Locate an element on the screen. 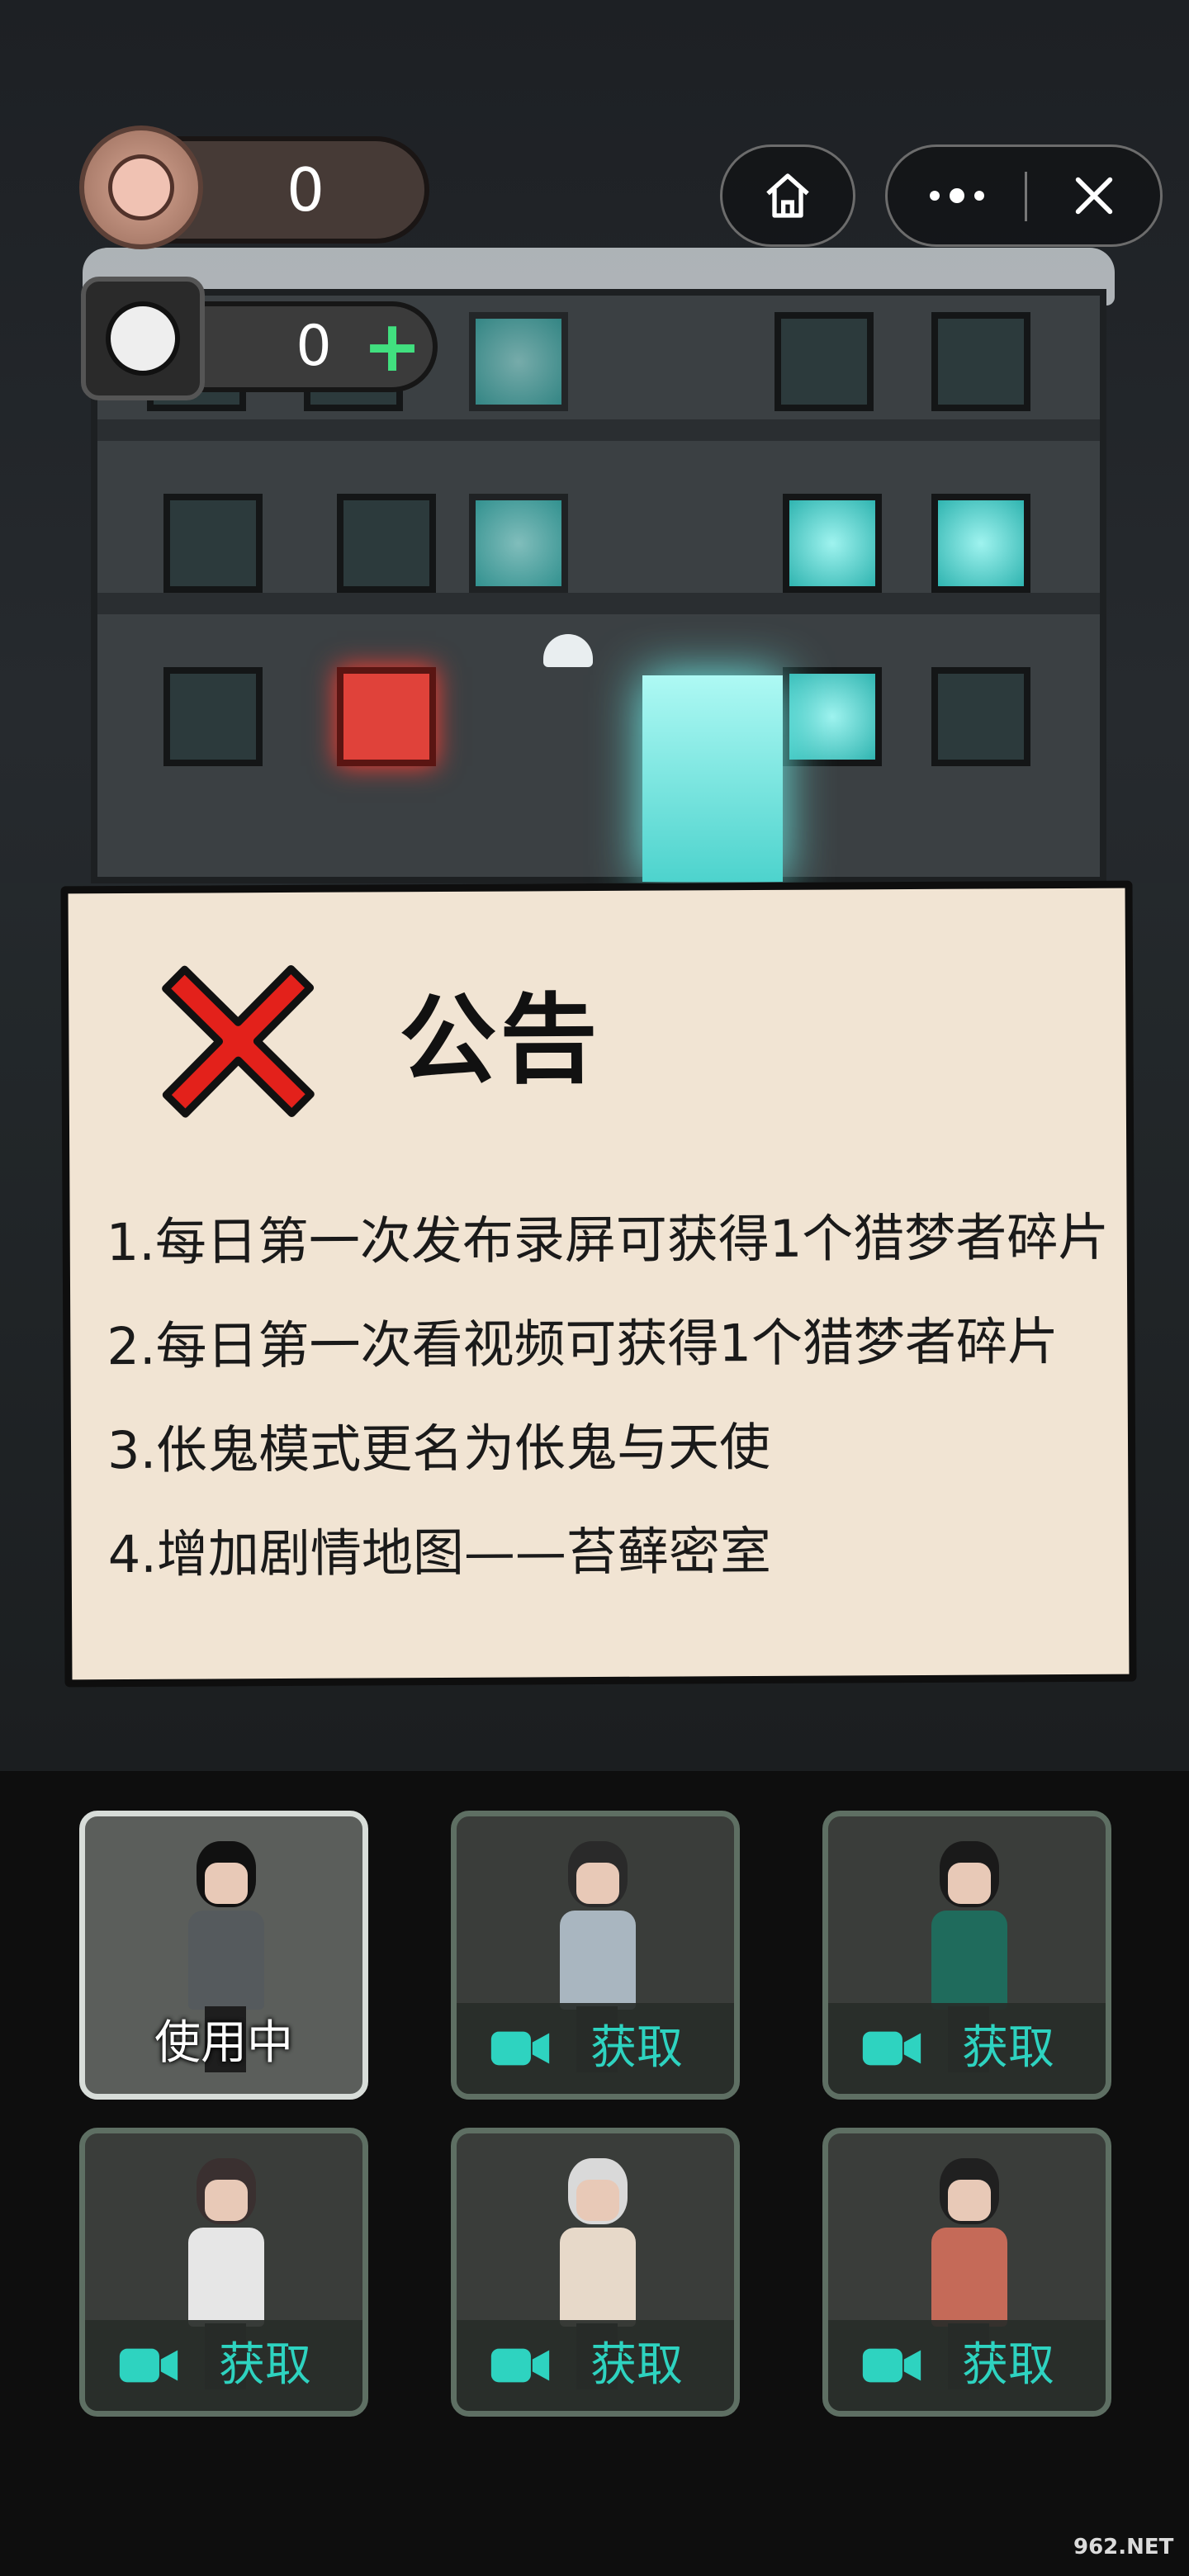  coin-count: 0 is located at coordinates (305, 190).